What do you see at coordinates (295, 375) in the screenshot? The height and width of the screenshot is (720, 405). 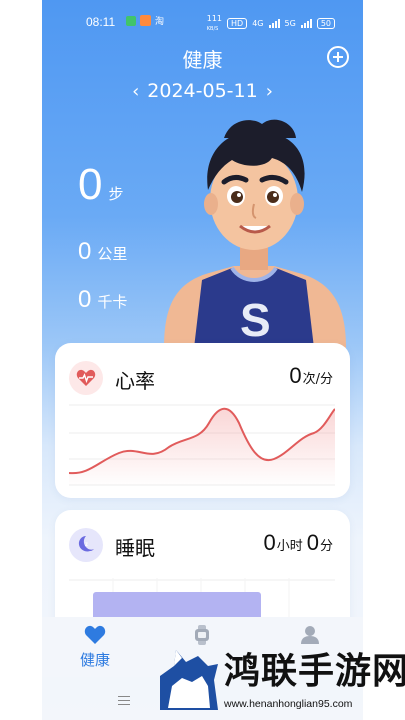 I see `heart-rate-number: 0` at bounding box center [295, 375].